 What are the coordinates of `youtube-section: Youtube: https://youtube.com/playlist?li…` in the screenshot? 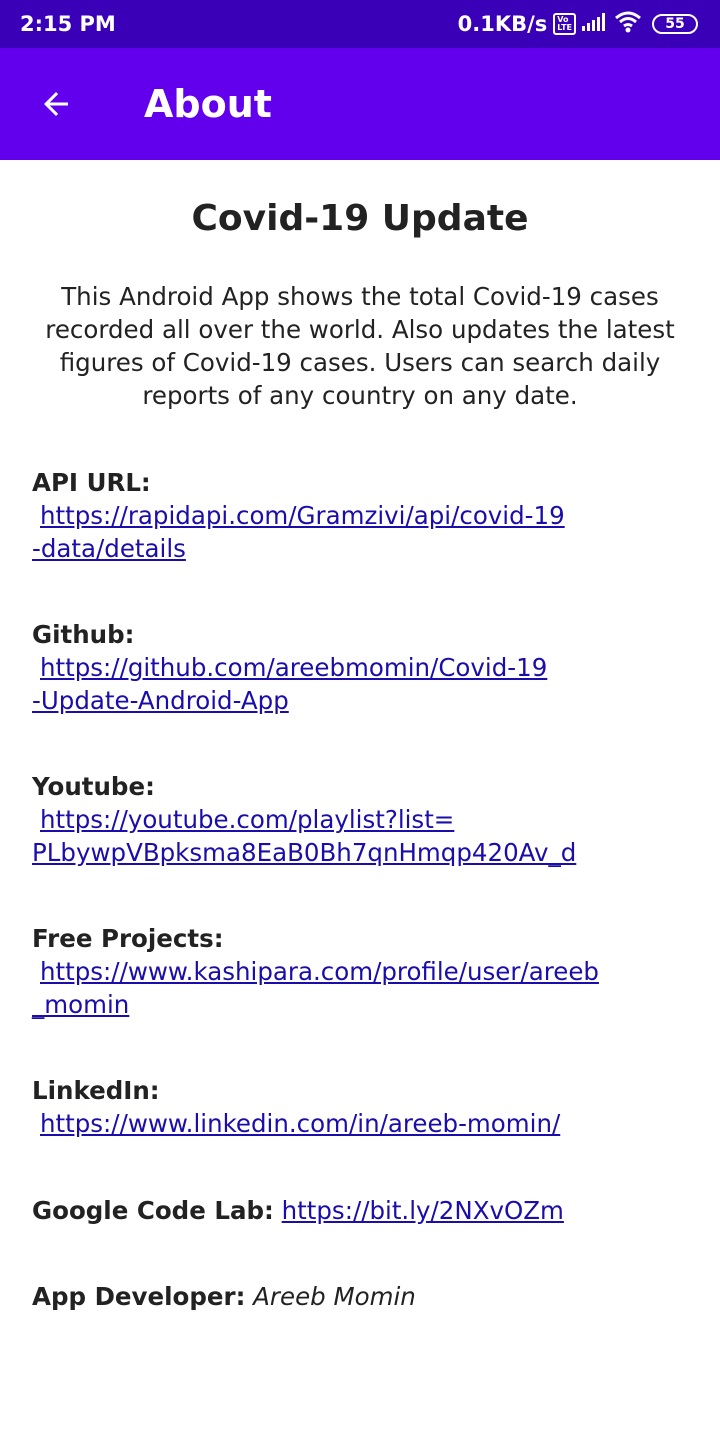 It's located at (362, 819).